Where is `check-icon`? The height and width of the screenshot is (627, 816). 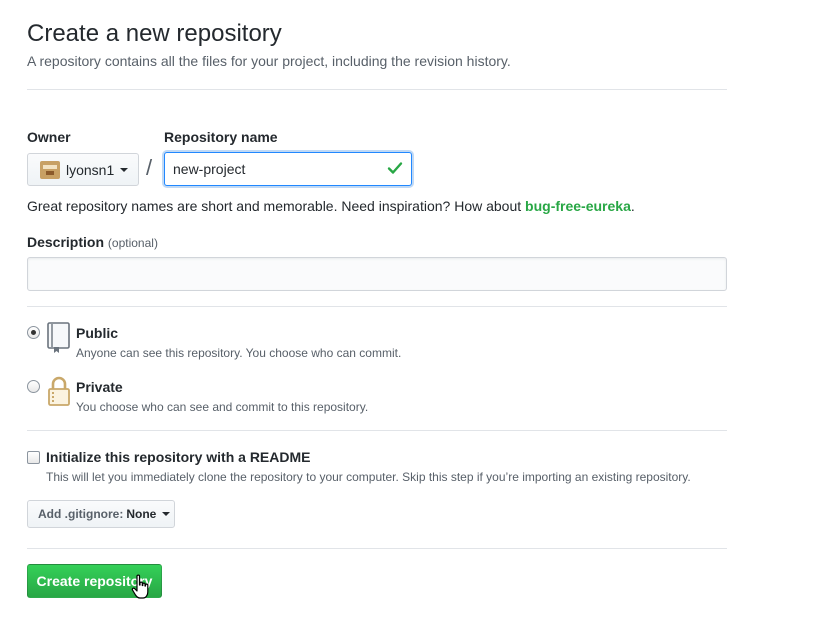 check-icon is located at coordinates (395, 168).